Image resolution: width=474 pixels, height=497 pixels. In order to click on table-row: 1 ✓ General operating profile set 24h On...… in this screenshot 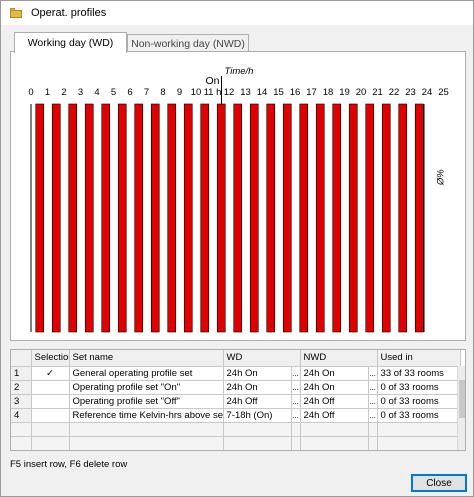, I will do `click(236, 373)`.